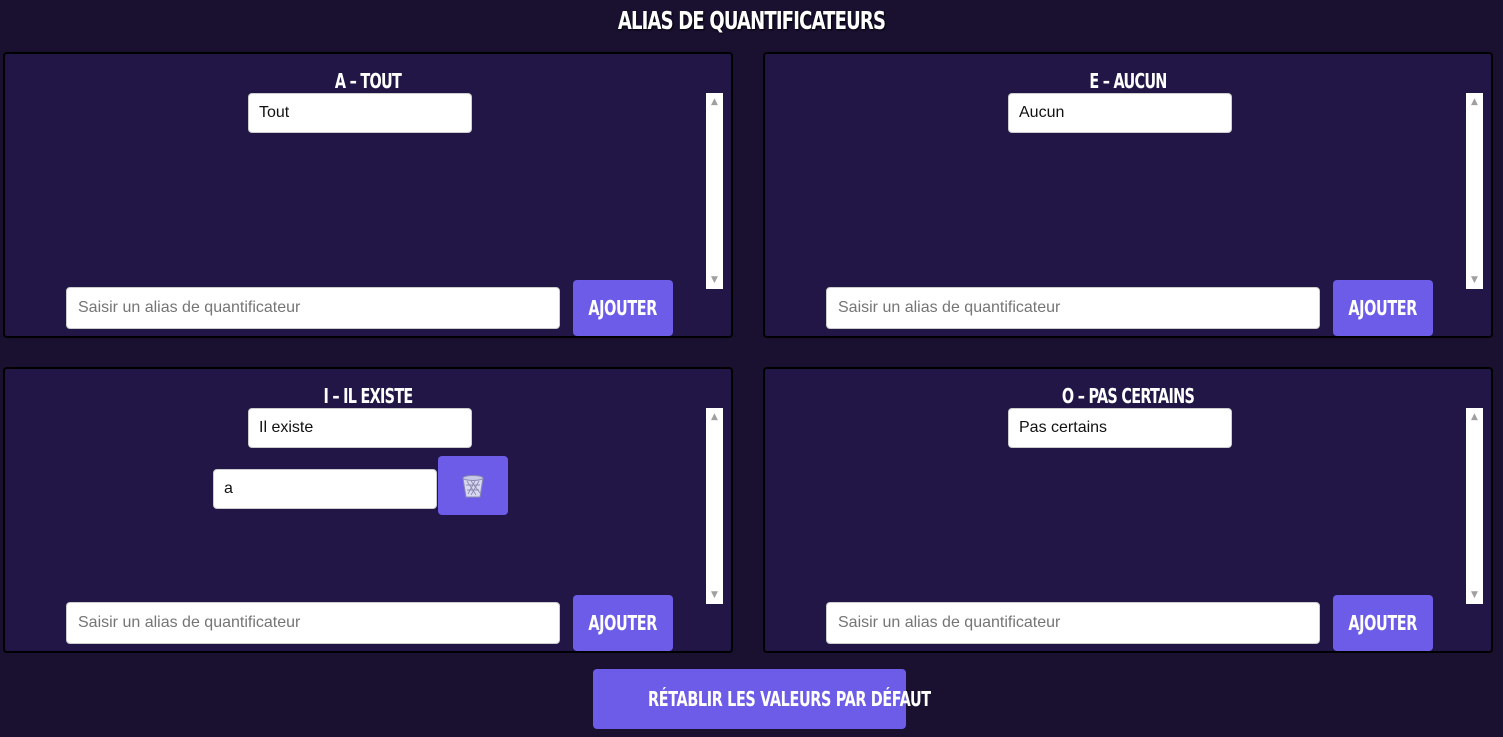 This screenshot has width=1503, height=737. I want to click on alias-field: Aucun, so click(1120, 113).